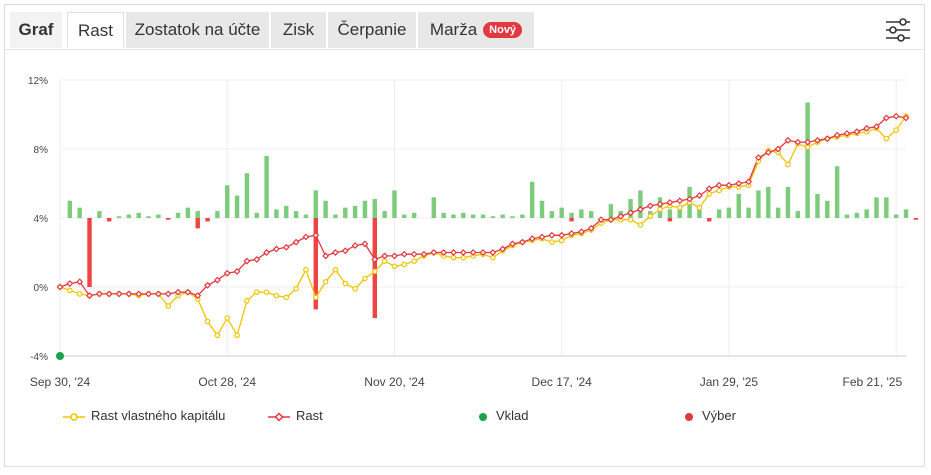 This screenshot has height=475, width=931. I want to click on legend-withdrawal: Výber, so click(710, 416).